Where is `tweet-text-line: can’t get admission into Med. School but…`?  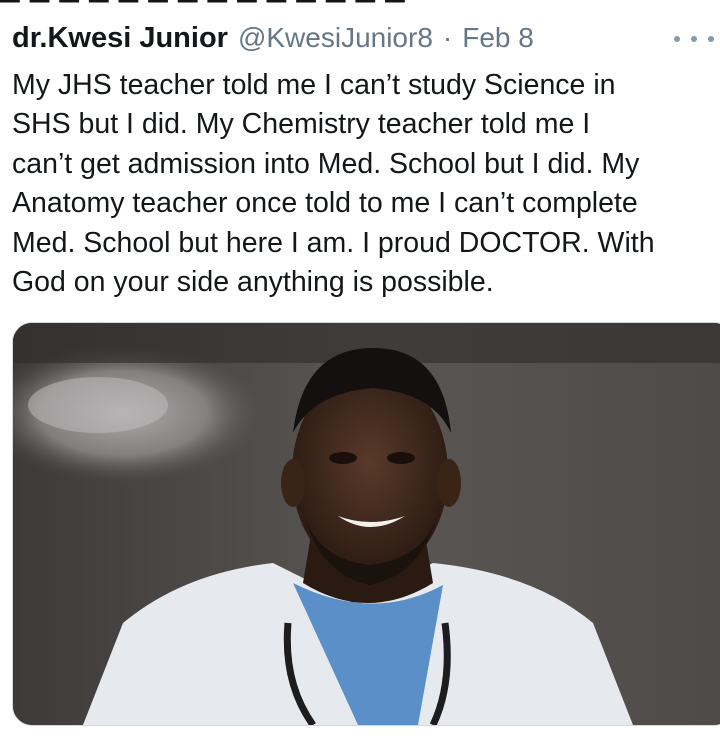 tweet-text-line: can’t get admission into Med. School but… is located at coordinates (326, 163).